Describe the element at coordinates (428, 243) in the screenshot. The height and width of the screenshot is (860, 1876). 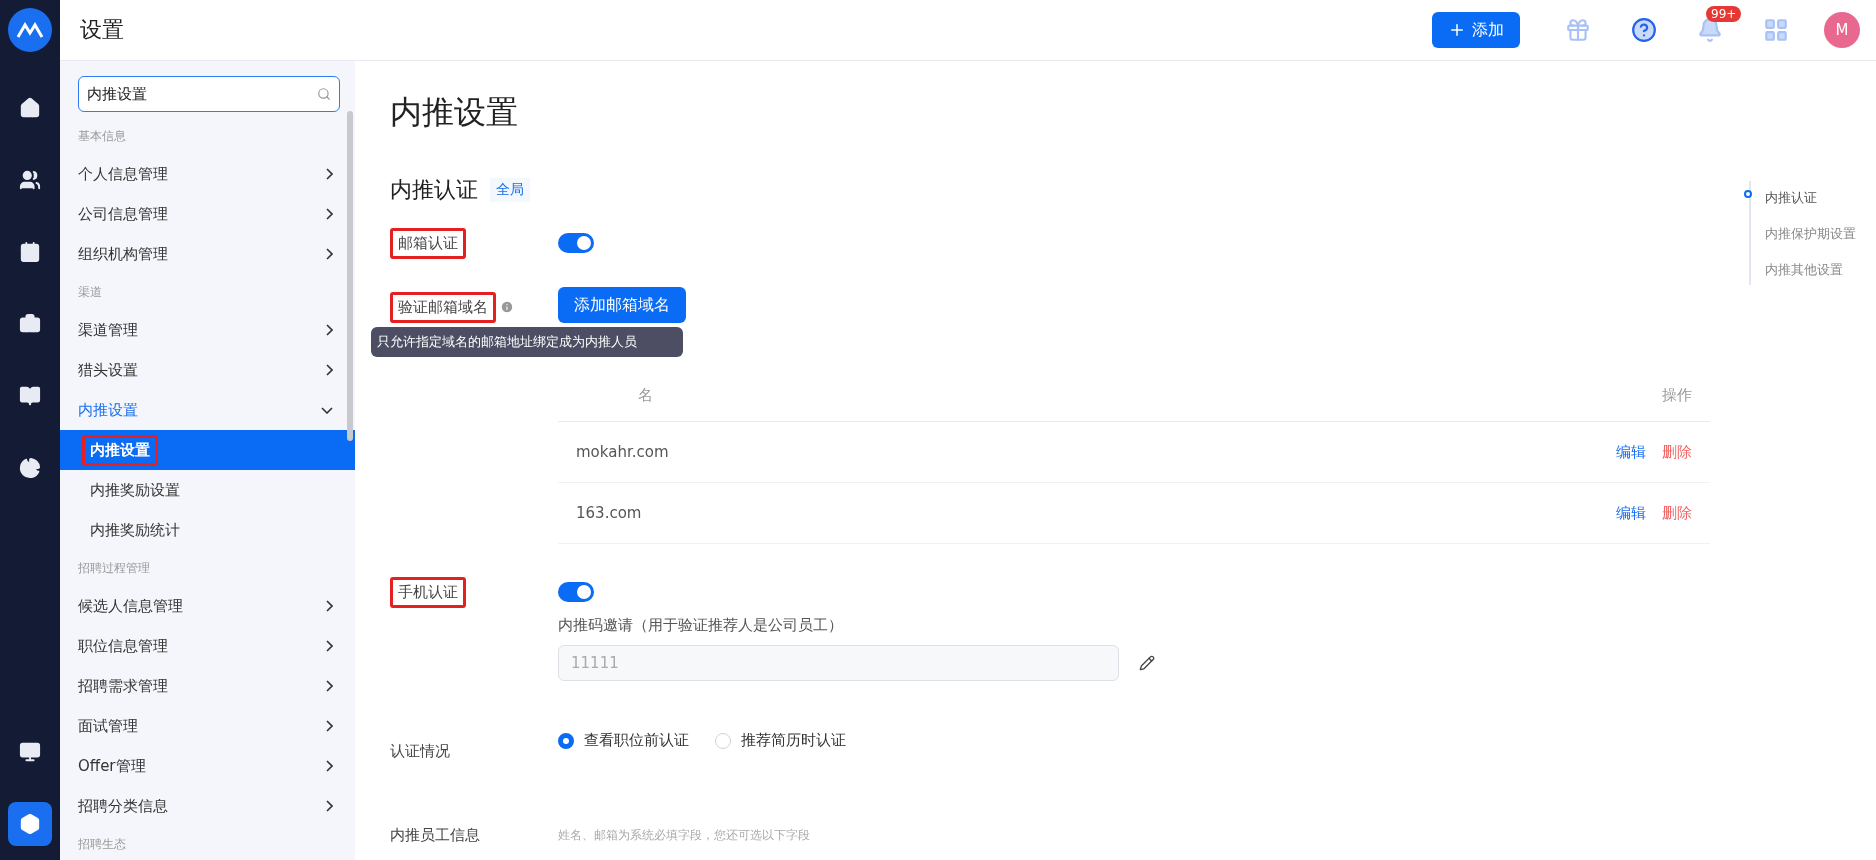
I see `field-label: 邮箱认证` at that location.